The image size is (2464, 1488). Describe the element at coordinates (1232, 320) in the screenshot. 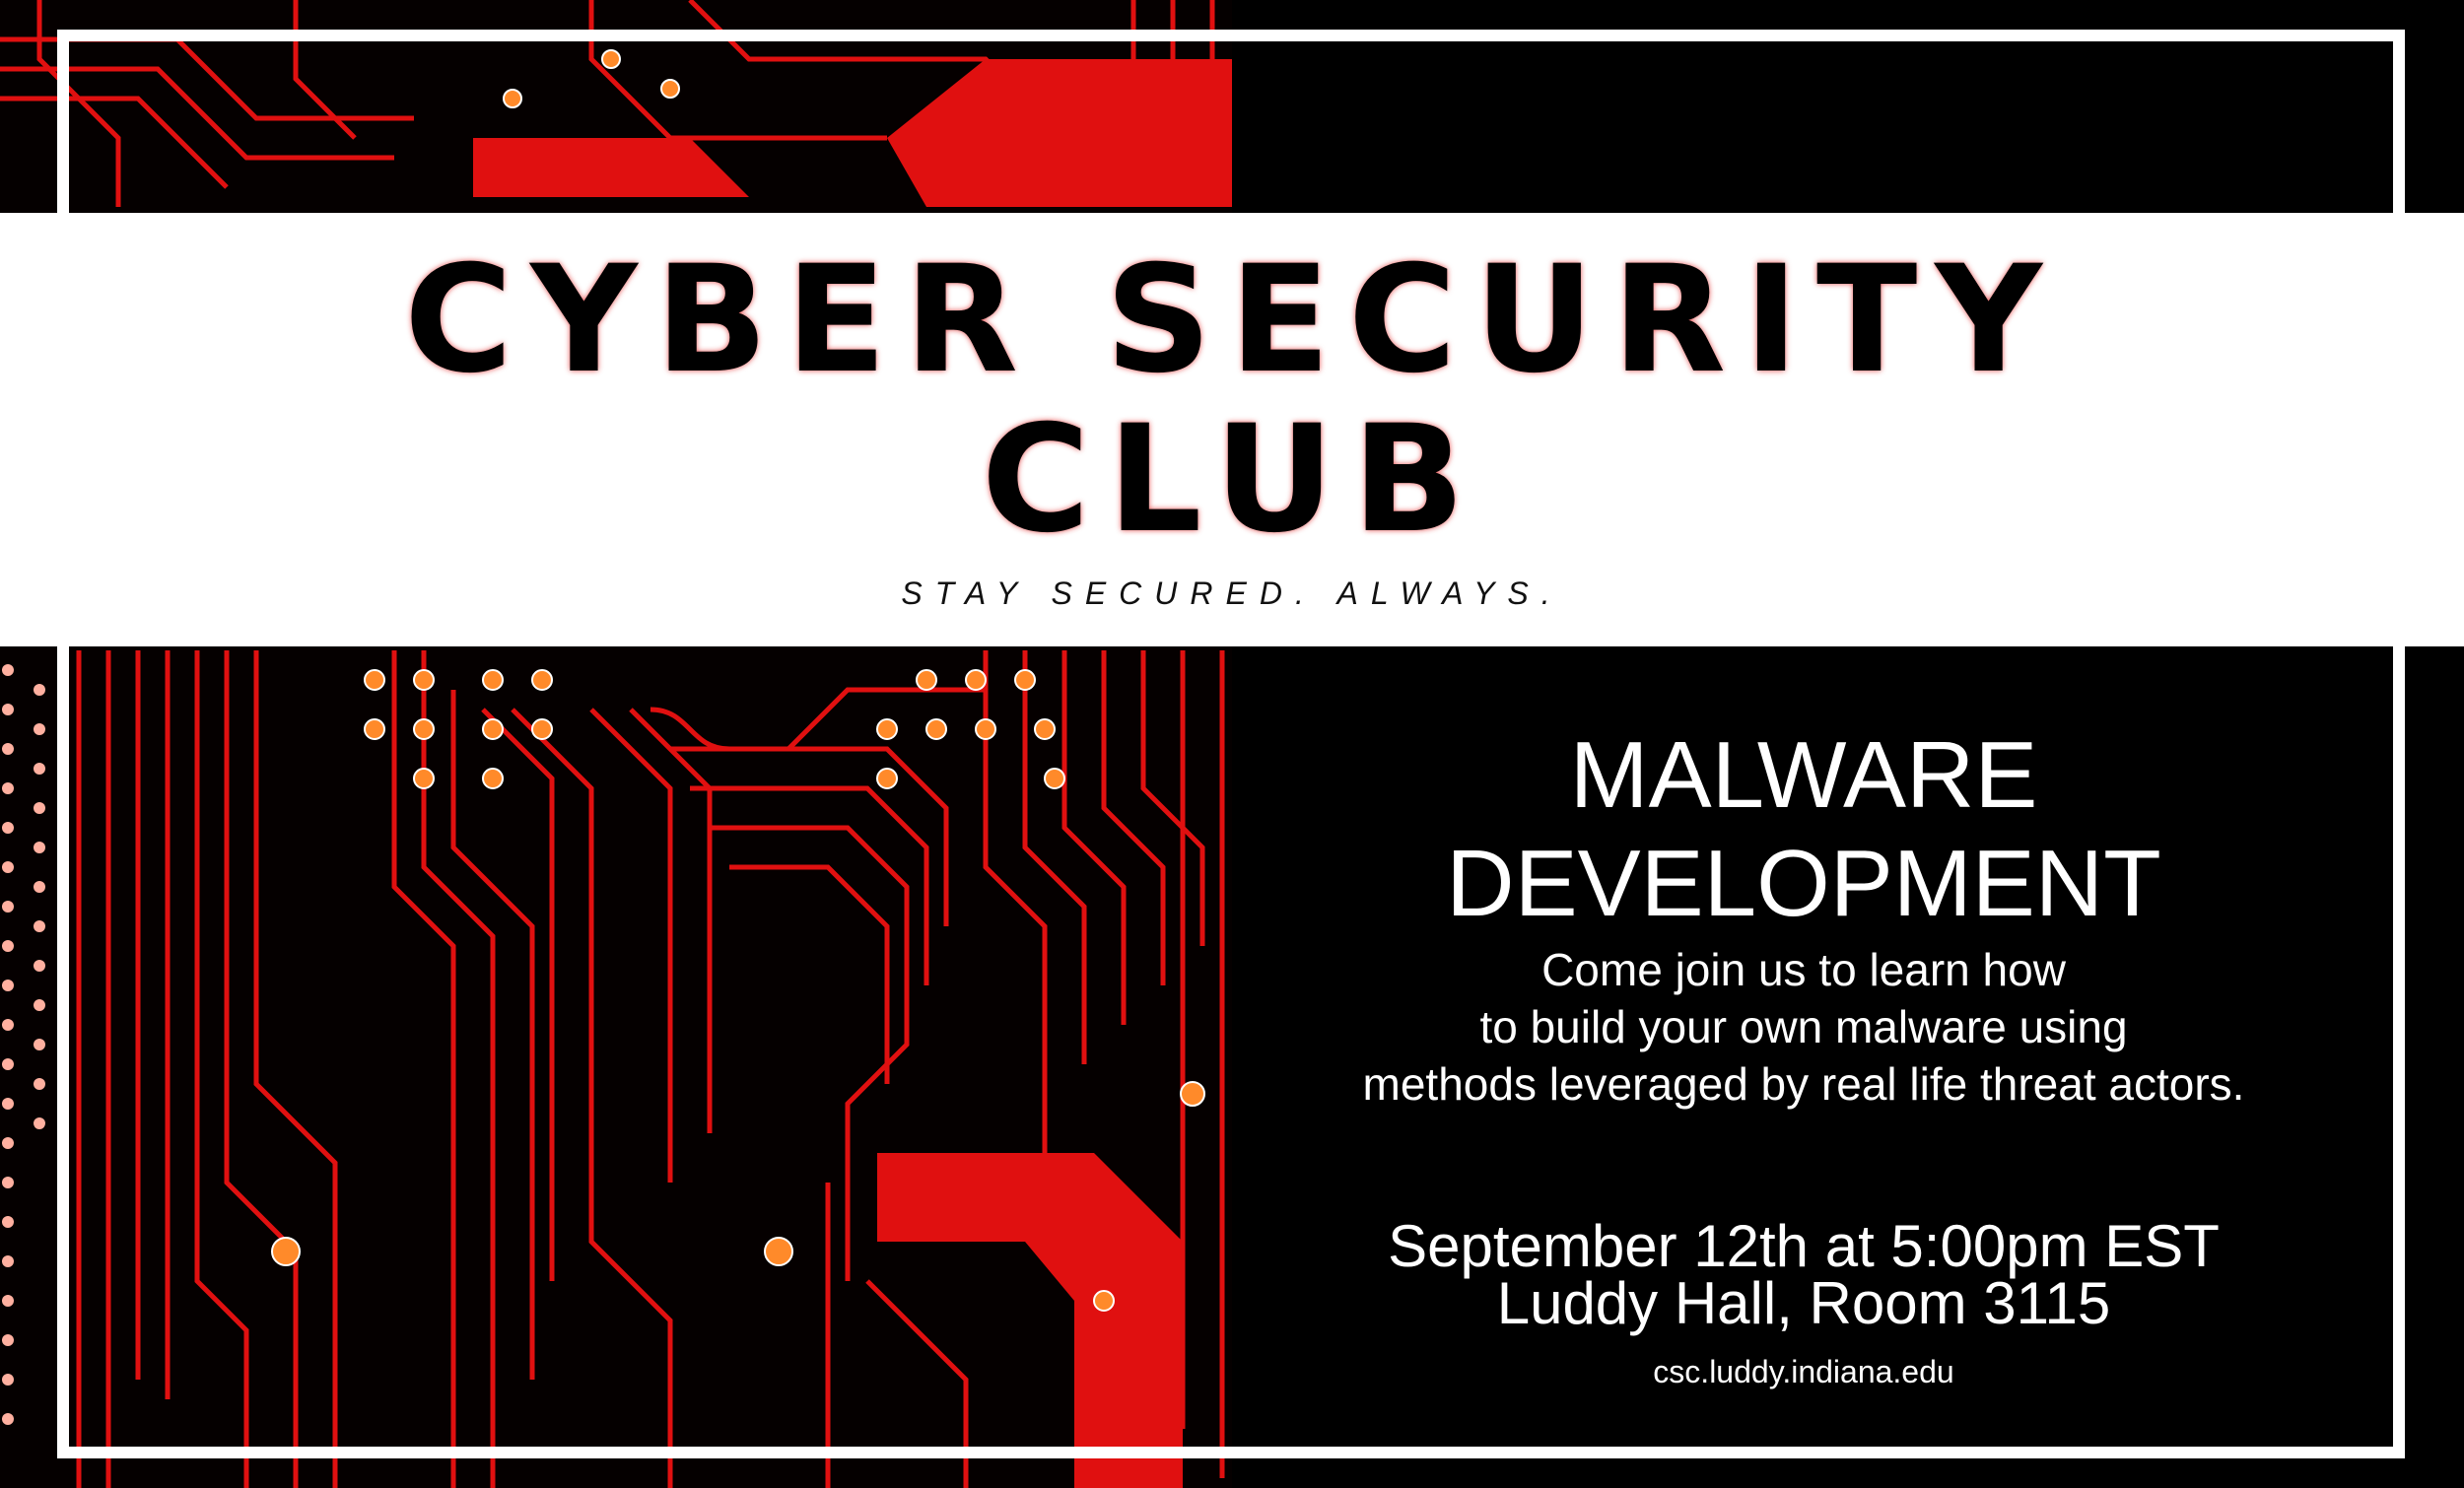

I see `club-title-line-1: Cyber Security` at that location.